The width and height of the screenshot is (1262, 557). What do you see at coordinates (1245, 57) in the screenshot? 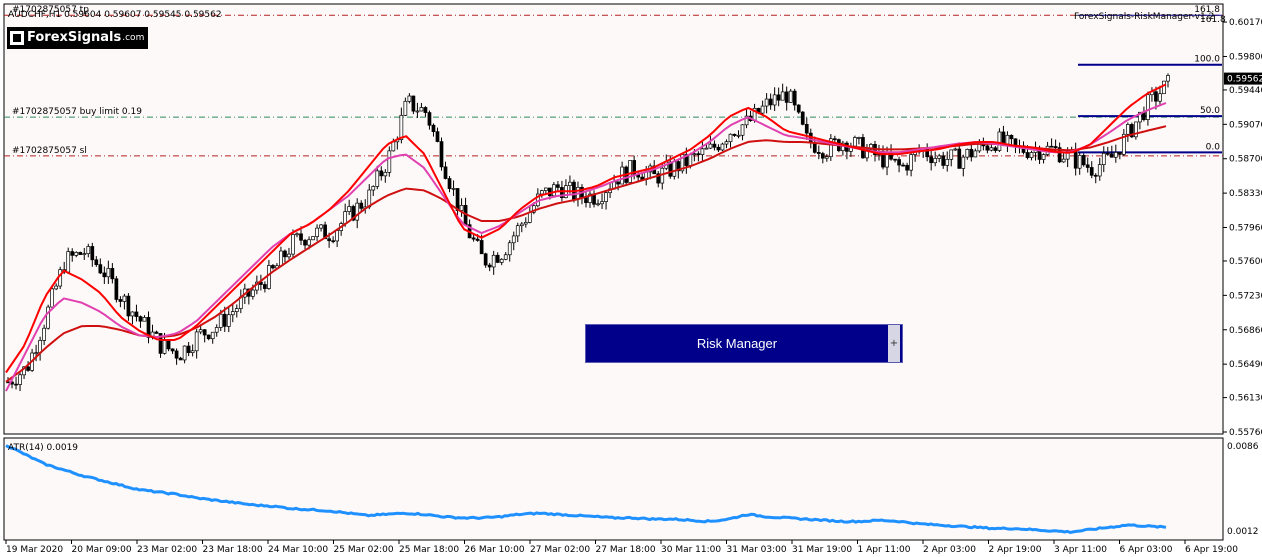
I see `price-tick-label: 0.59800` at bounding box center [1245, 57].